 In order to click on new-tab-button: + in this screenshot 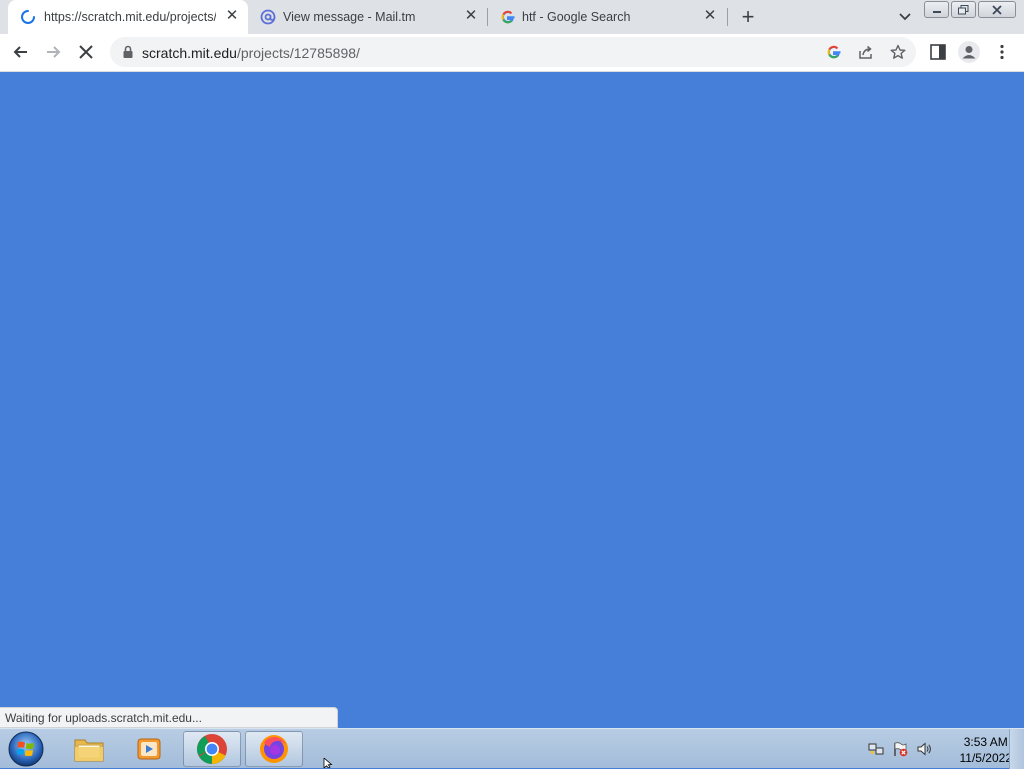, I will do `click(748, 17)`.